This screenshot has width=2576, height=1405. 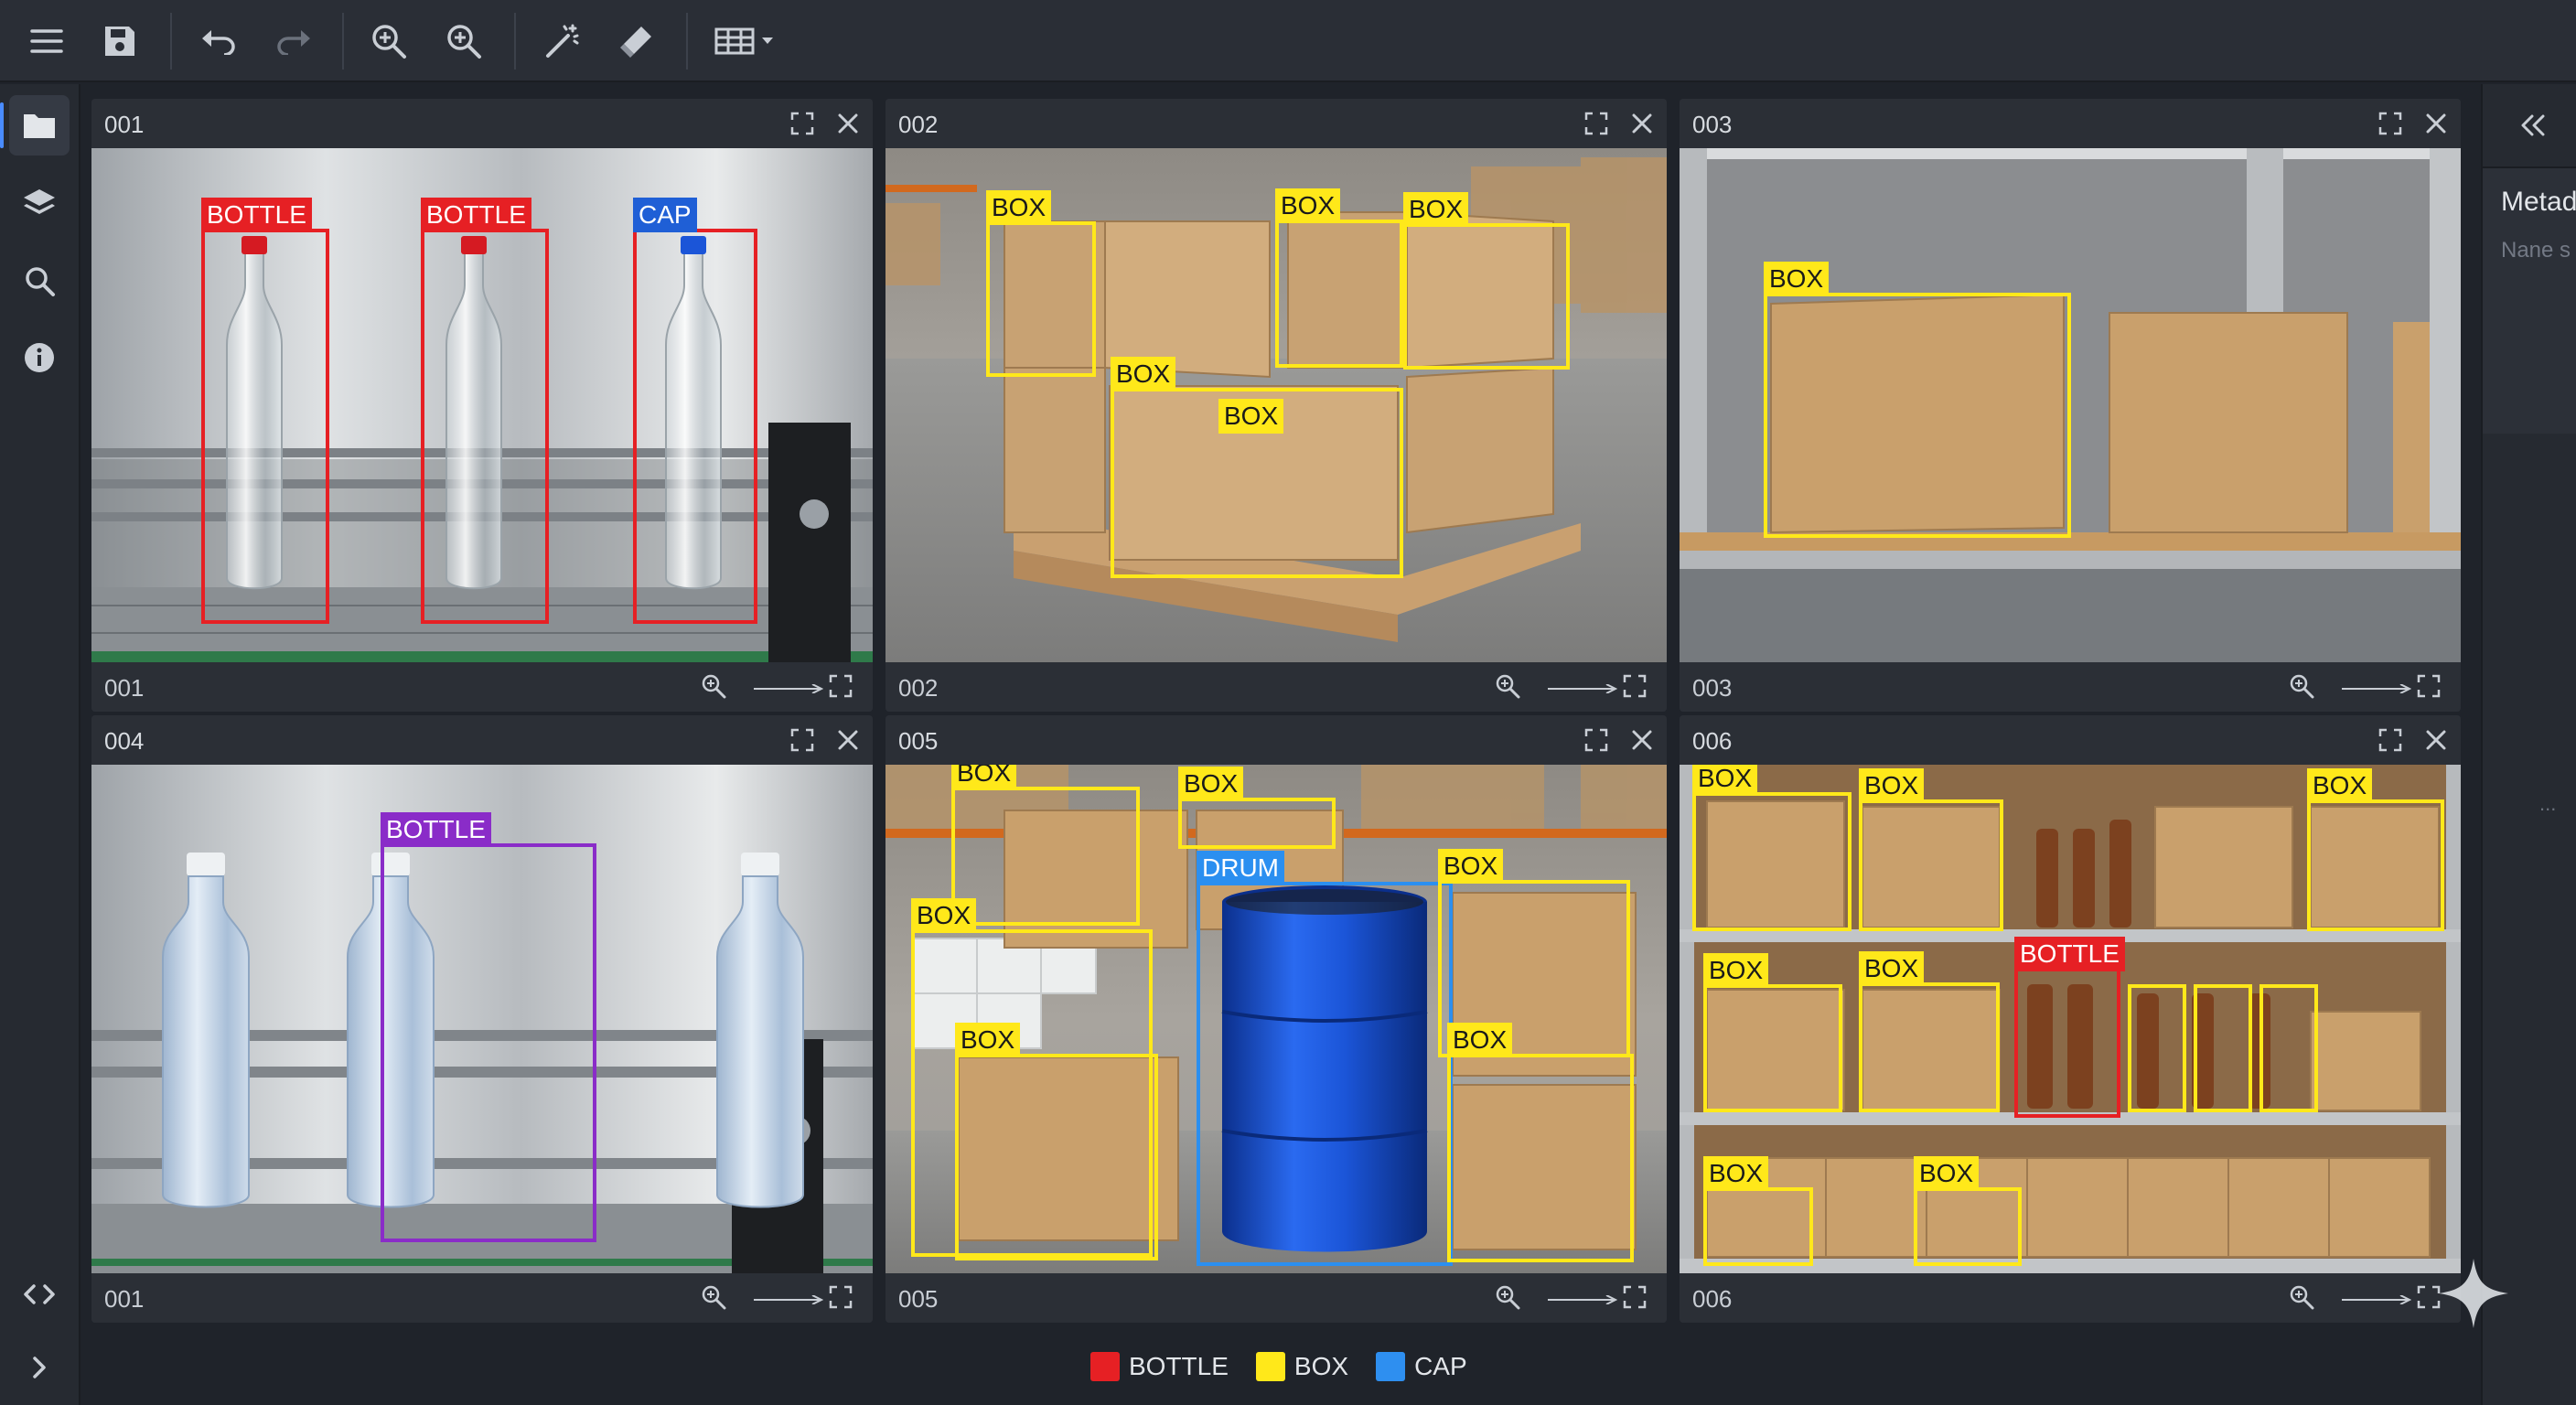 I want to click on image-panel-003: 003 BOX 003, so click(x=2071, y=406).